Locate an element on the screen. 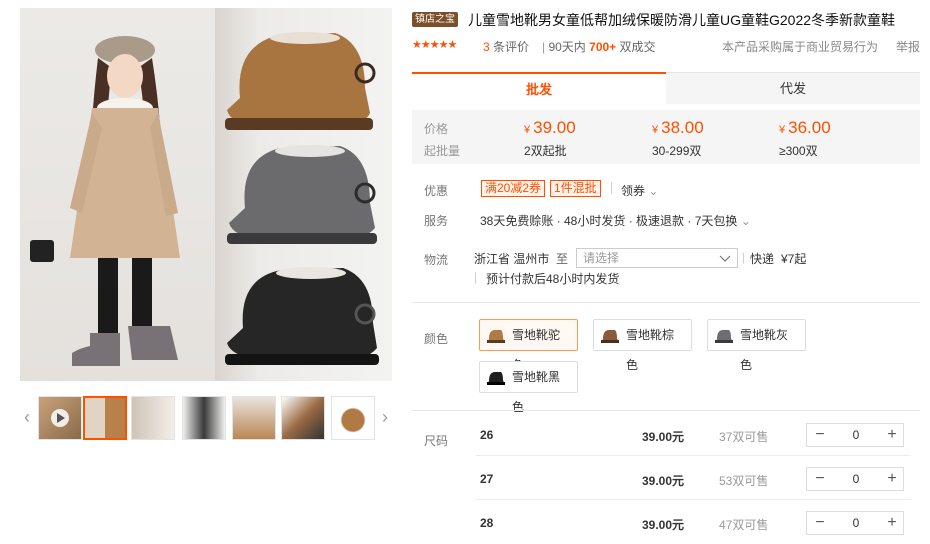  color-option-label: 雪地靴棕色 is located at coordinates (650, 350).